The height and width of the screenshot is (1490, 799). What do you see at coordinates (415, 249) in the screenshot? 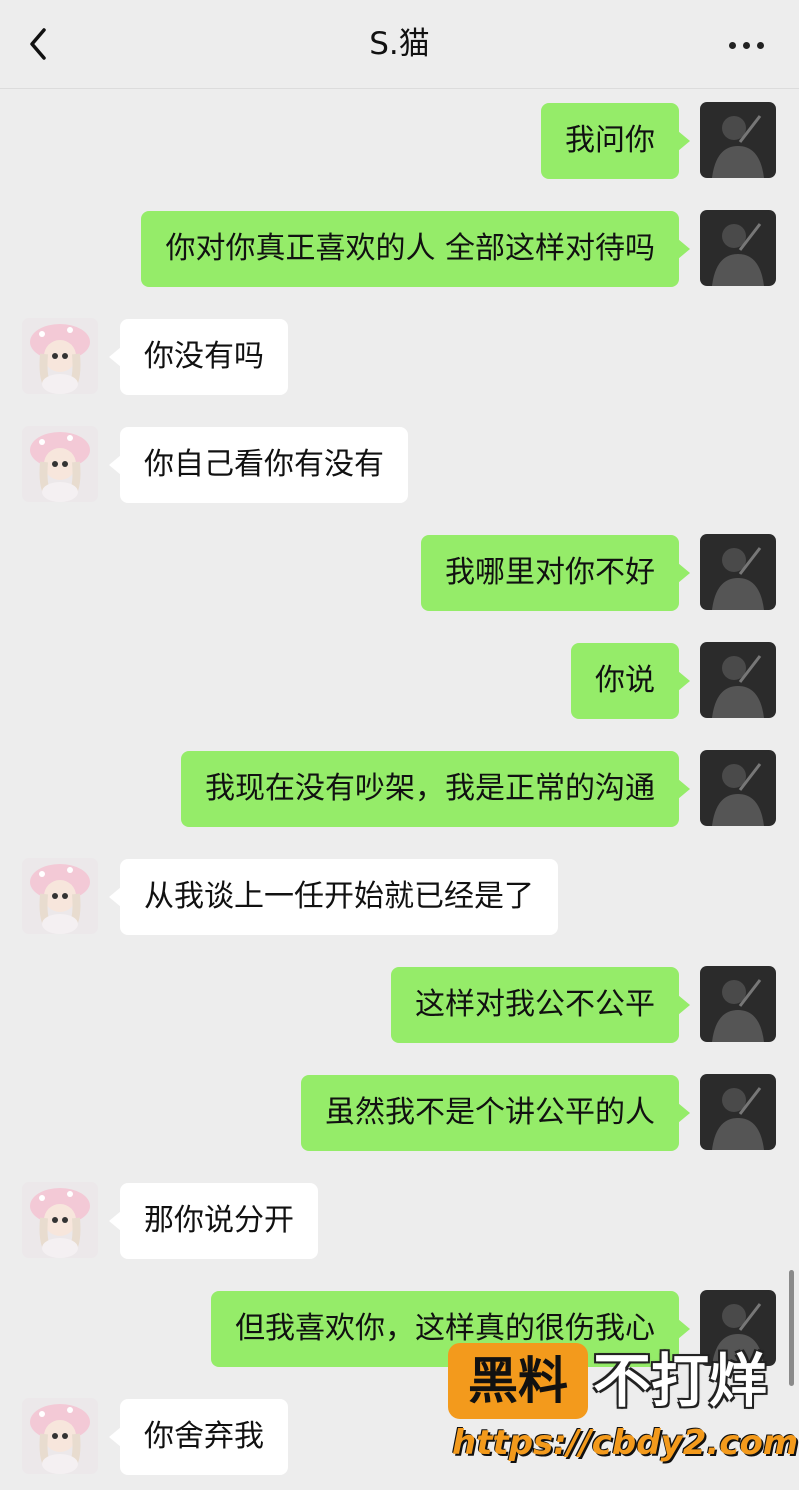
I see `message-bubble: 你对你真正喜欢的人 全部这样对待吗` at bounding box center [415, 249].